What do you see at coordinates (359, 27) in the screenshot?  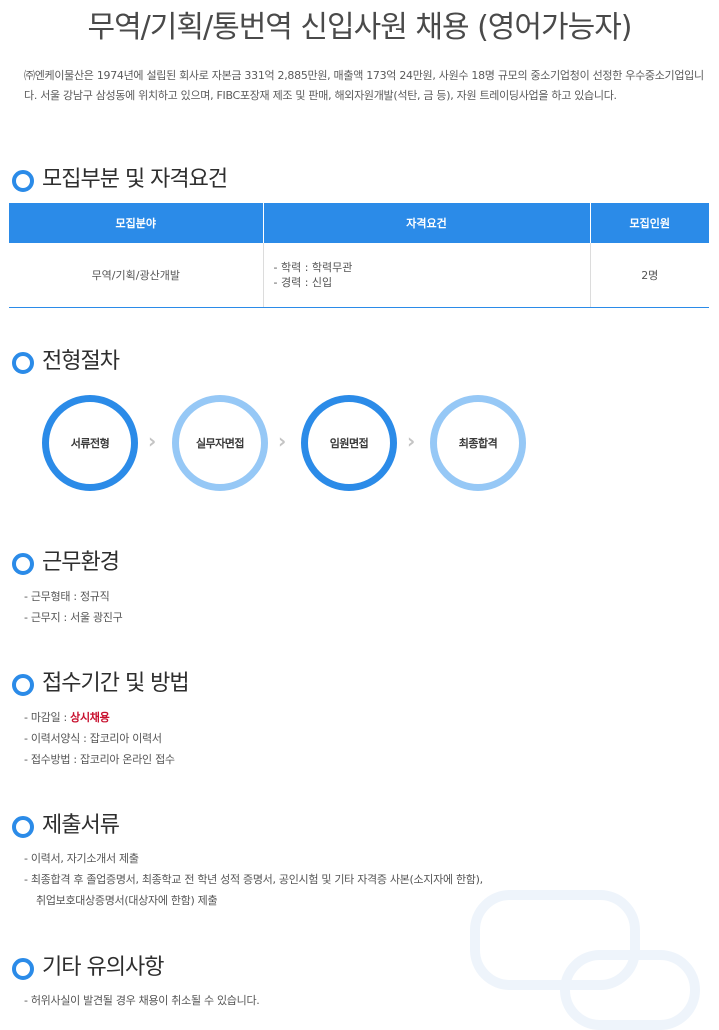 I see `page-title: 무역/기획/통번역 신입사원 채용 (영어가능자)` at bounding box center [359, 27].